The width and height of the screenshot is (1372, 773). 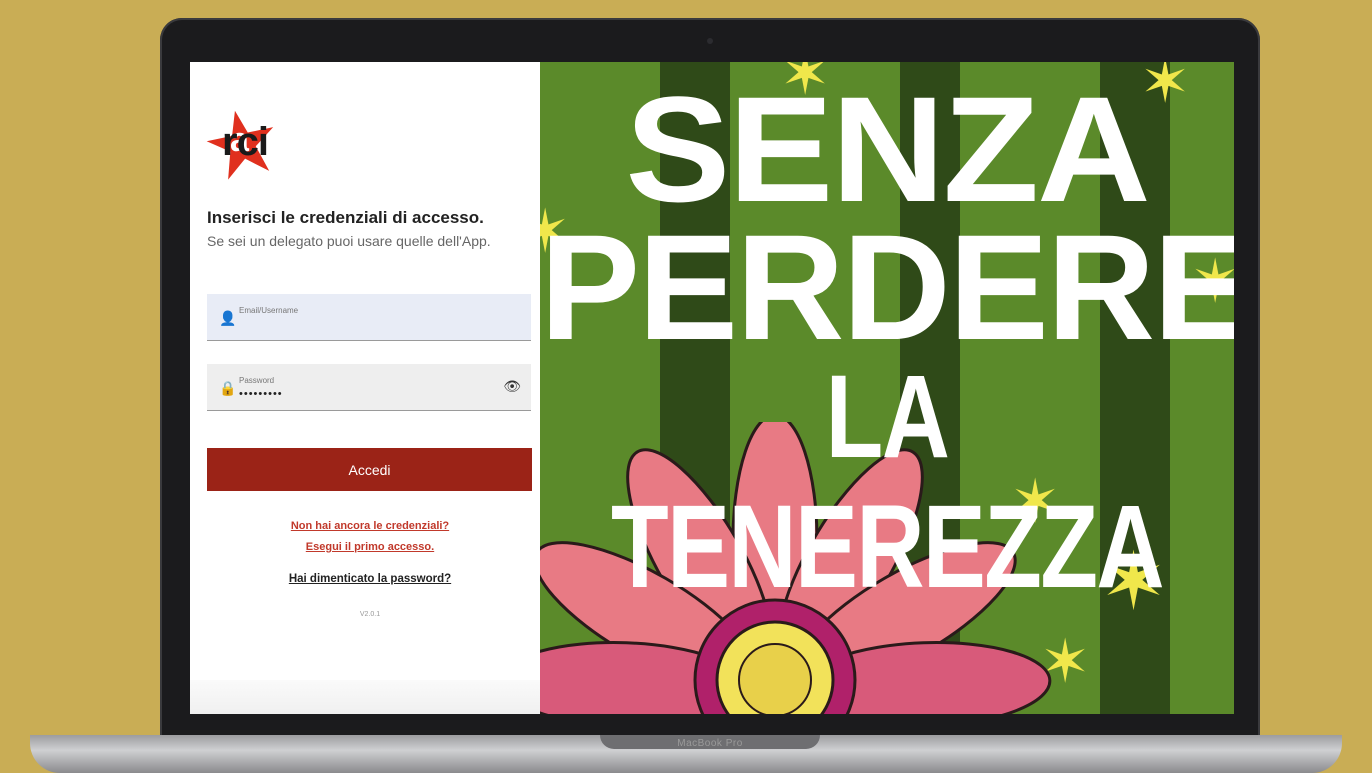 I want to click on panel-footer, so click(x=365, y=697).